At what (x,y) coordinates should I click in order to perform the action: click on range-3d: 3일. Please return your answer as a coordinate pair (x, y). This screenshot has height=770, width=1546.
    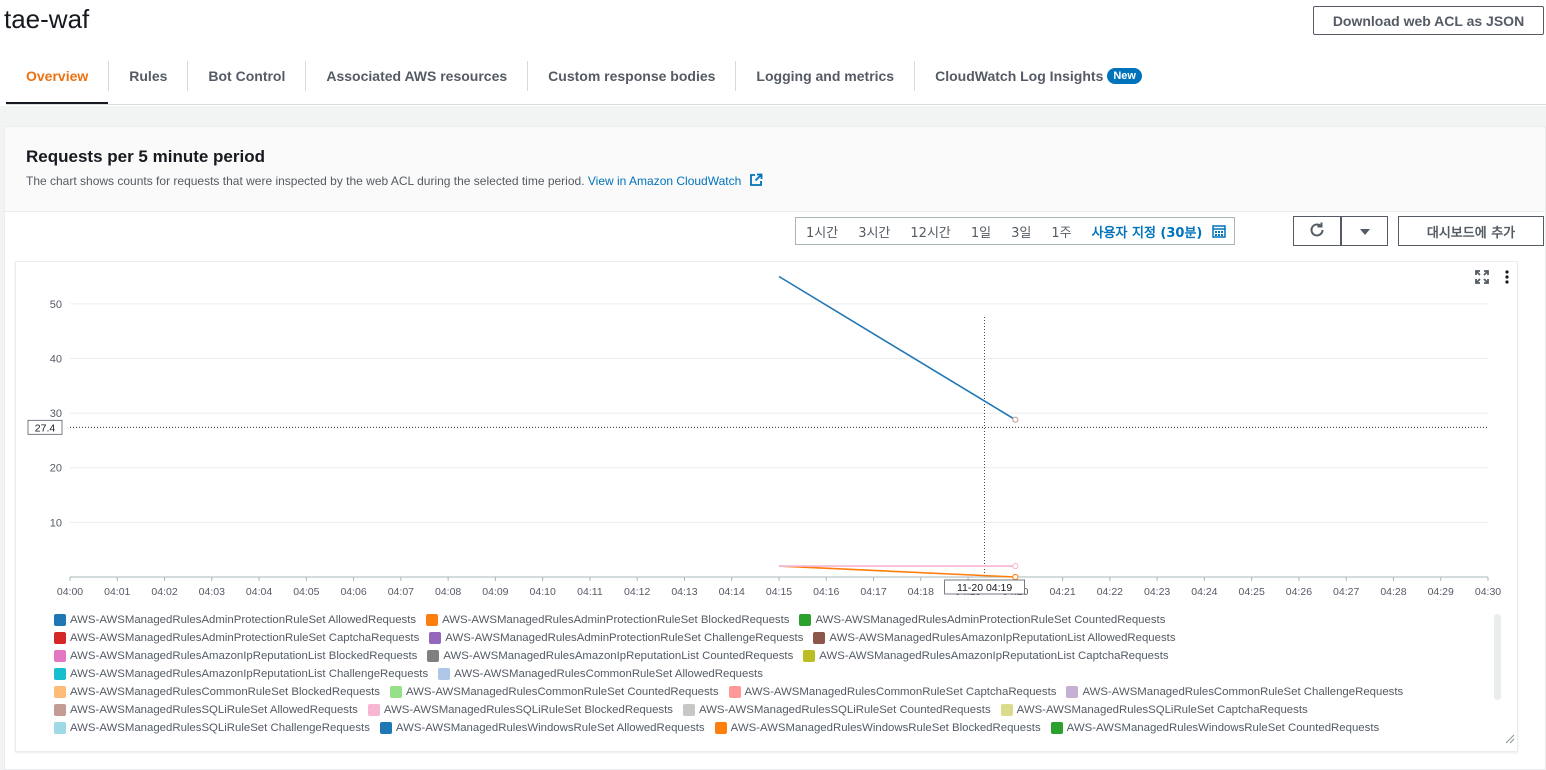
    Looking at the image, I should click on (1021, 231).